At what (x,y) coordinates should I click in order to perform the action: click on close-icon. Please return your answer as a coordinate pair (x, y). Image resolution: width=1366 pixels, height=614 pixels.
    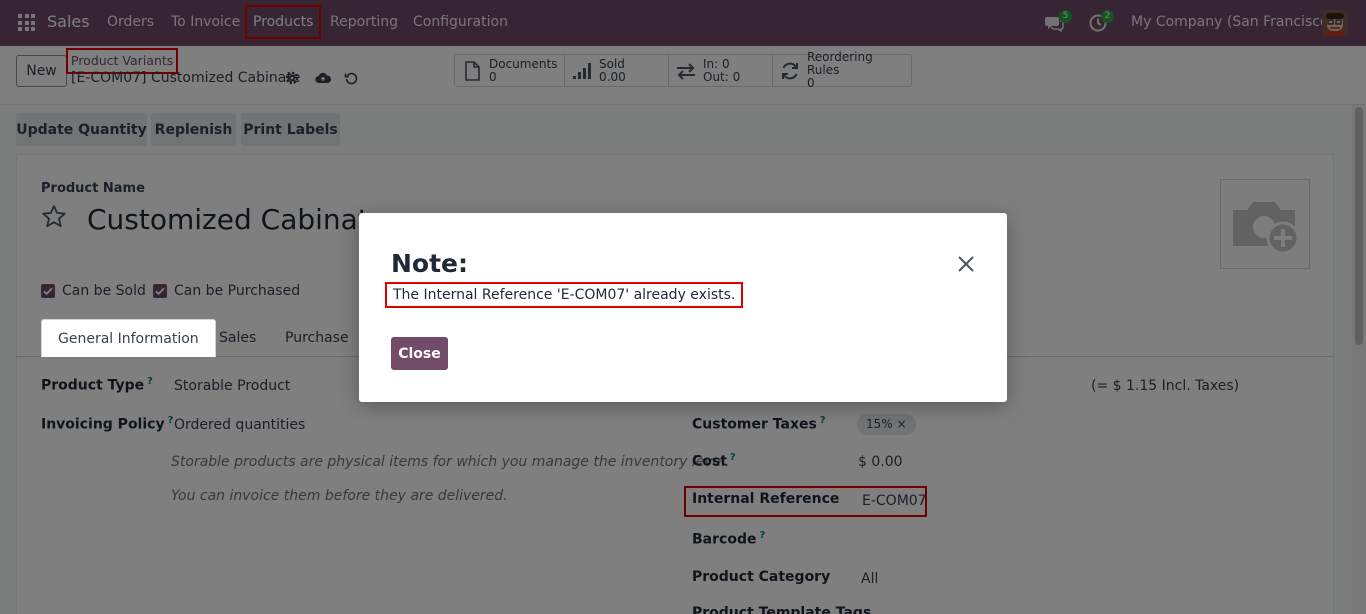
    Looking at the image, I should click on (966, 264).